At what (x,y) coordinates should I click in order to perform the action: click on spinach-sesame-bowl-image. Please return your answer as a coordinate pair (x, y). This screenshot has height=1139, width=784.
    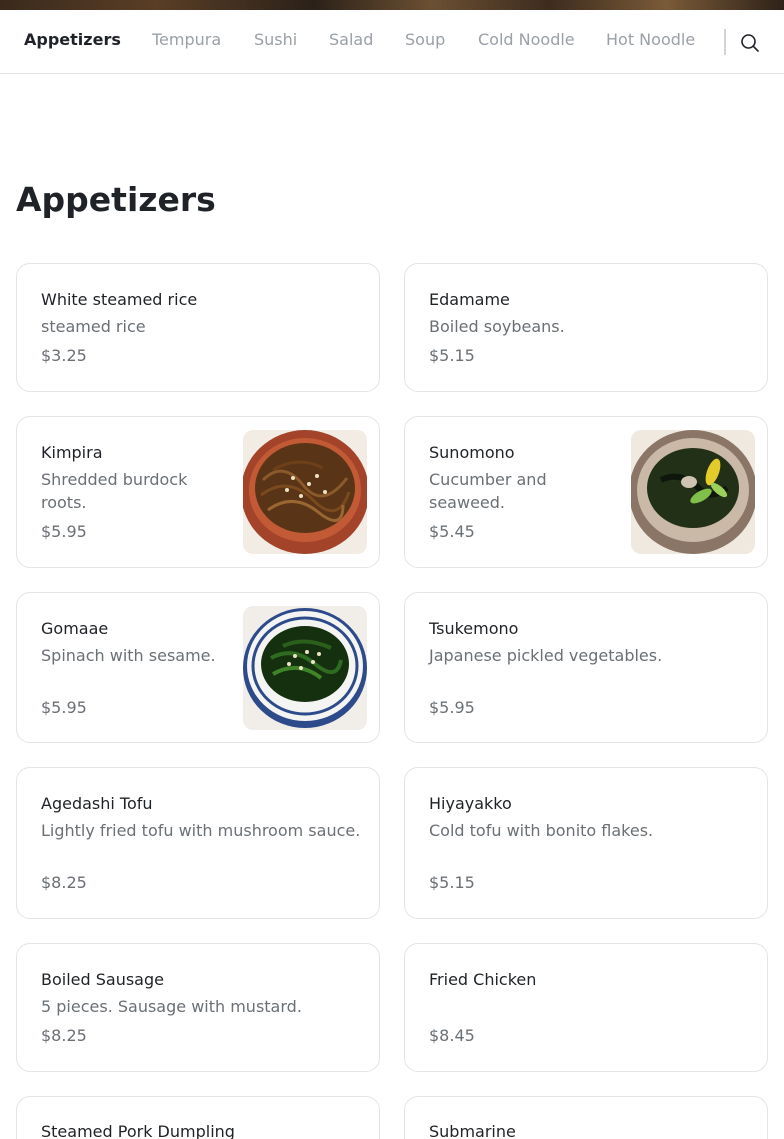
    Looking at the image, I should click on (305, 668).